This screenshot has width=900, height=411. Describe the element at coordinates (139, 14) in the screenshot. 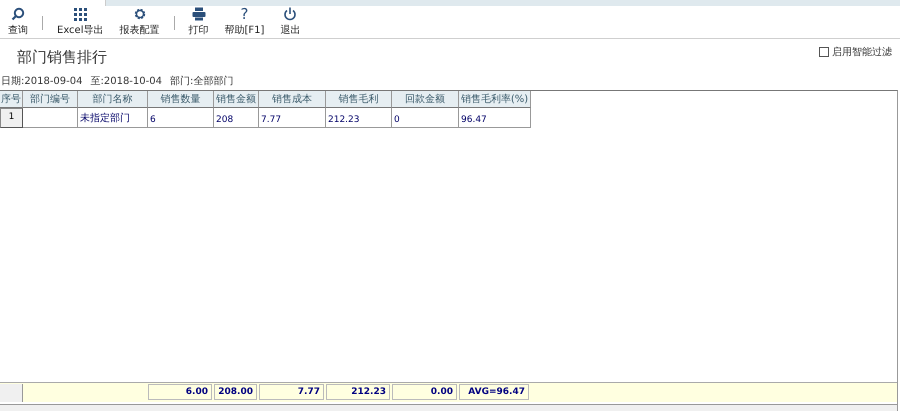

I see `gear-icon` at that location.